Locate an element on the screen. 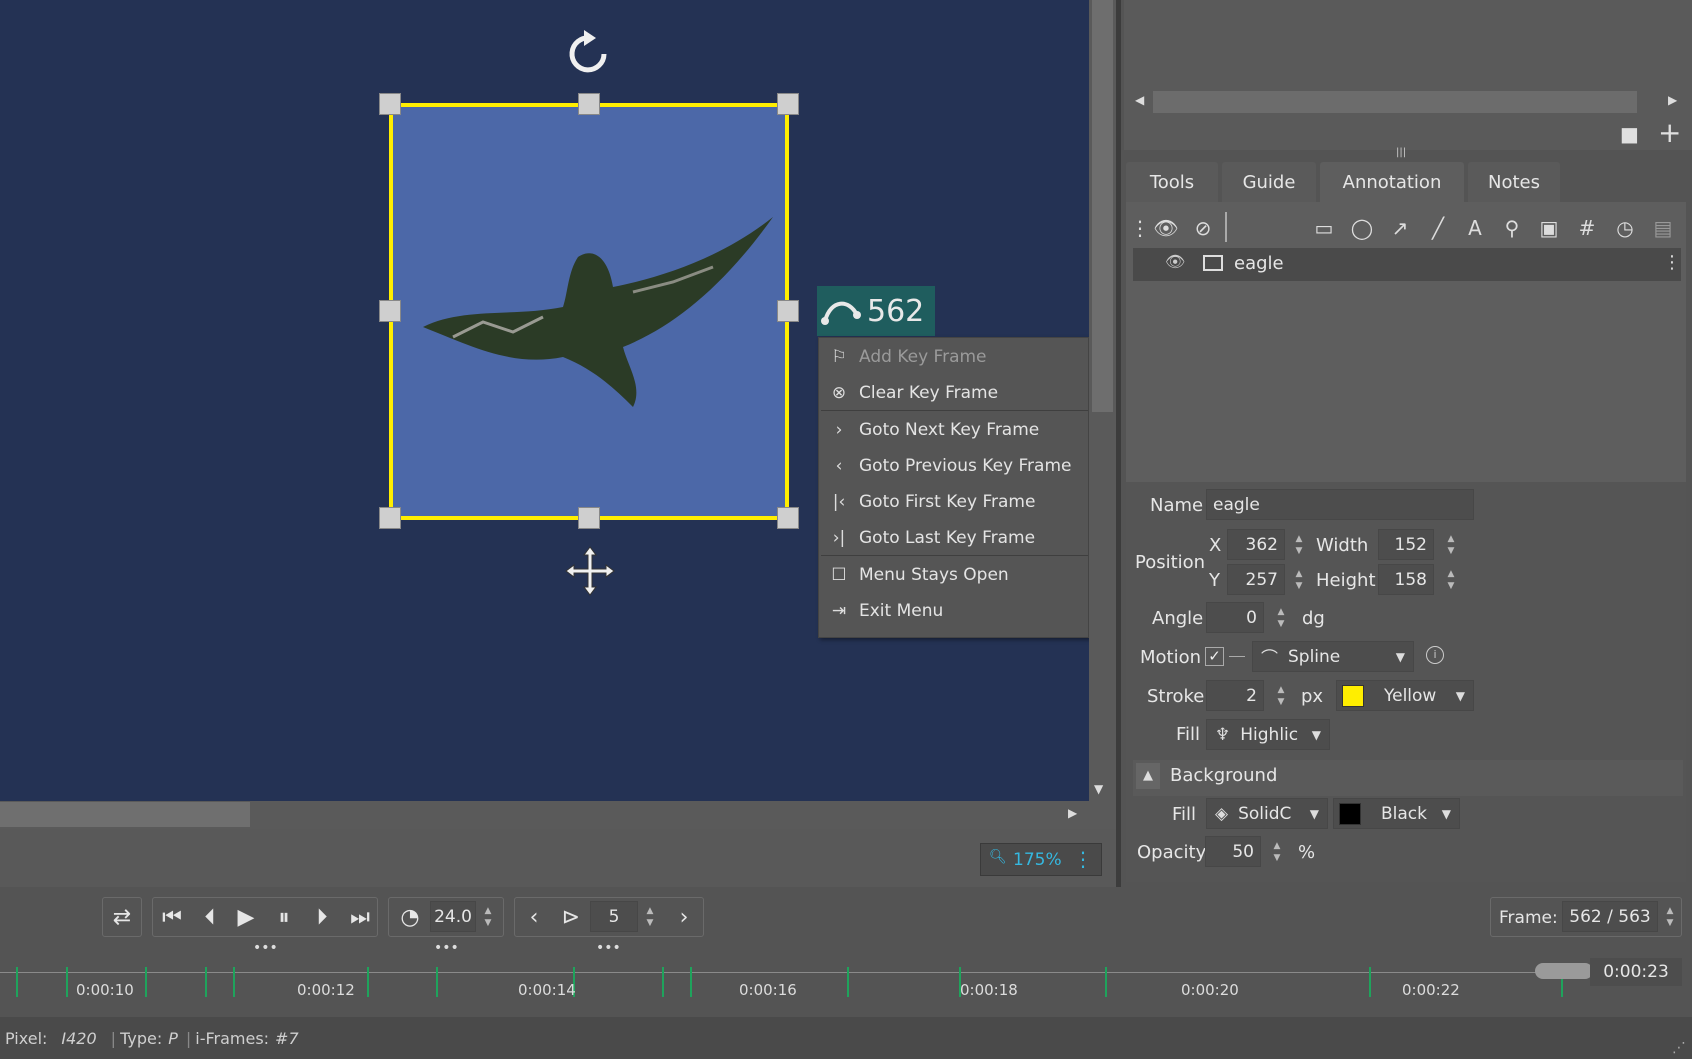 The width and height of the screenshot is (1692, 1059). name-field: eagle is located at coordinates (1340, 504).